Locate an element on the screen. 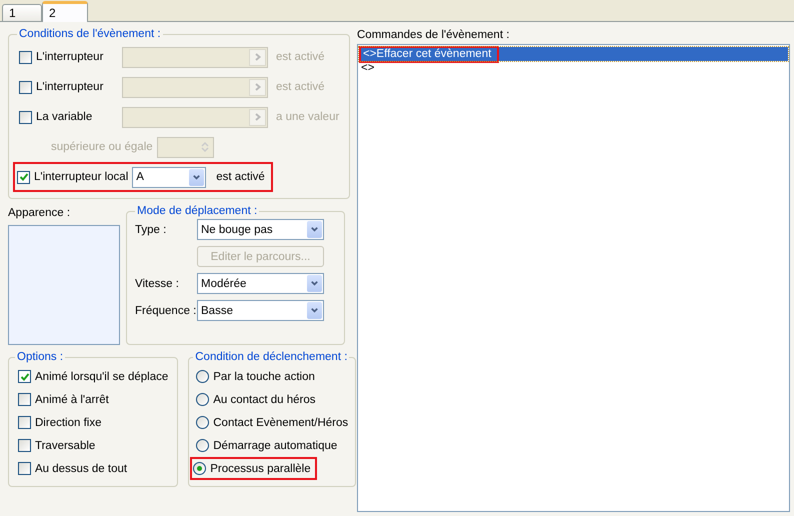 This screenshot has height=516, width=794. radio-label: Au contact du héros is located at coordinates (264, 400).